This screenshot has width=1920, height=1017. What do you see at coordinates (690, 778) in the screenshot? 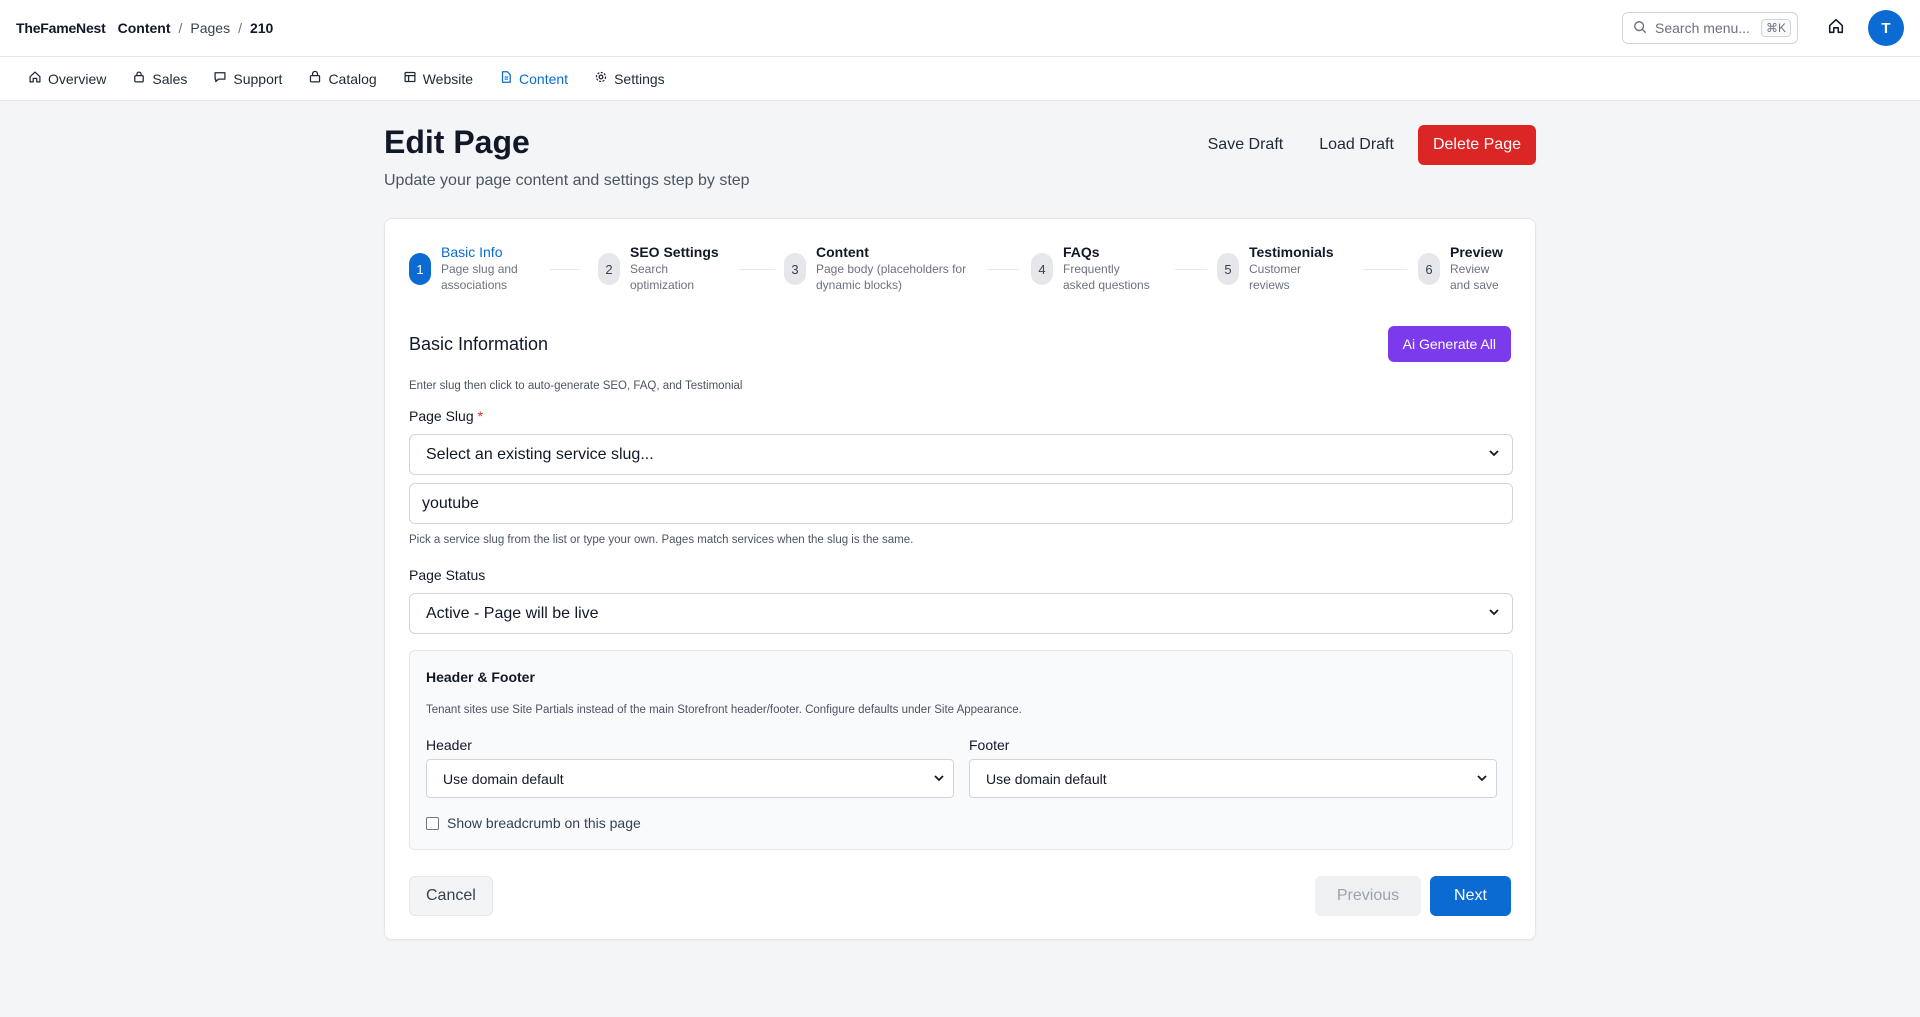
I see `header-select: Use domain default` at bounding box center [690, 778].